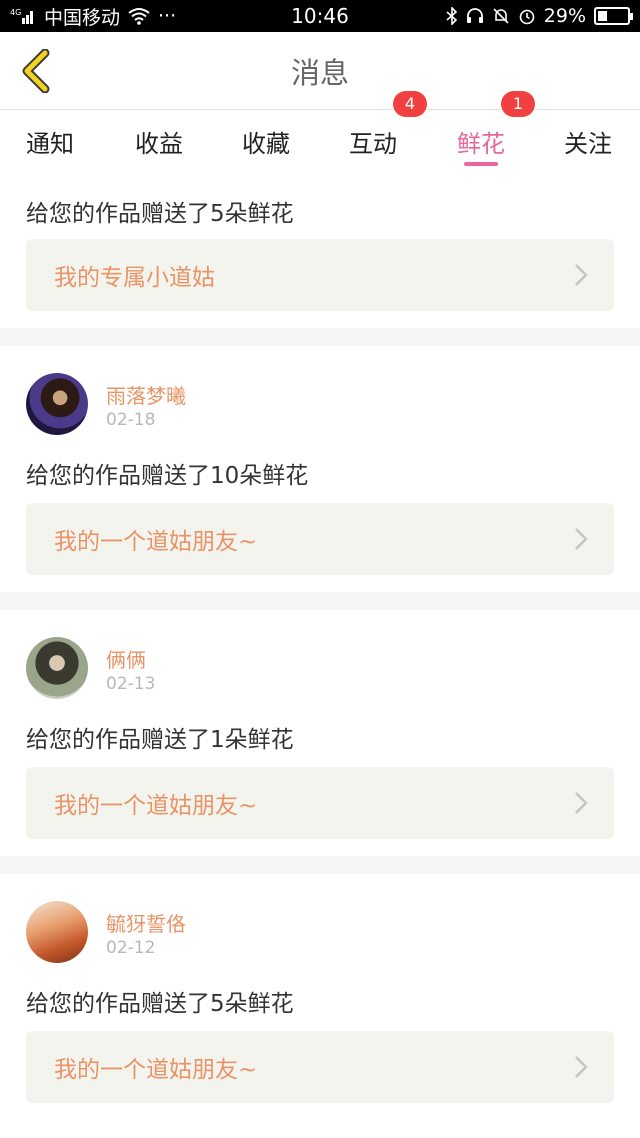 The image size is (640, 1138). I want to click on alarm-icon, so click(527, 16).